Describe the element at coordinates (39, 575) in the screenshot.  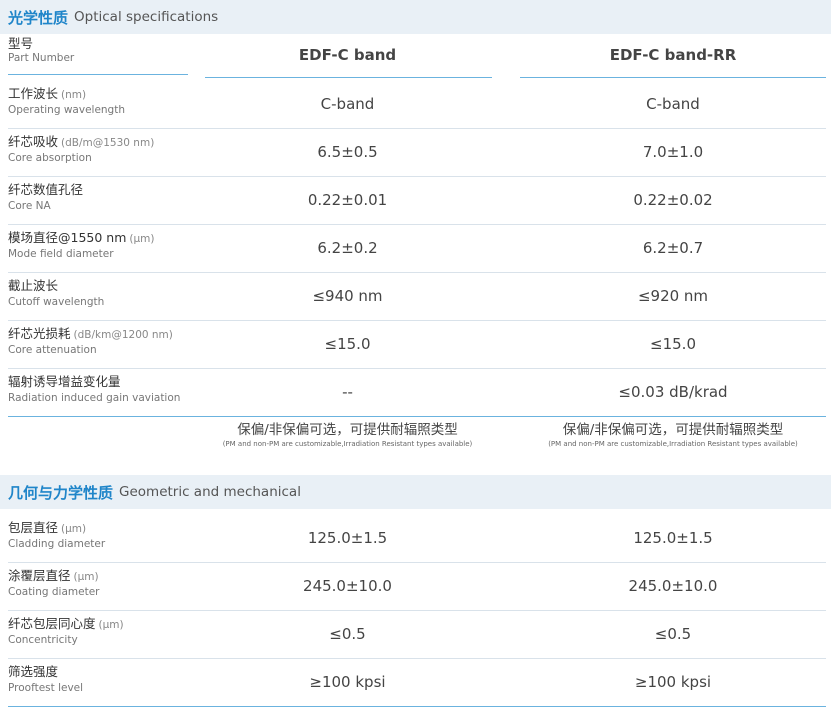
I see `row-label-zh-text: 涂覆层直径` at that location.